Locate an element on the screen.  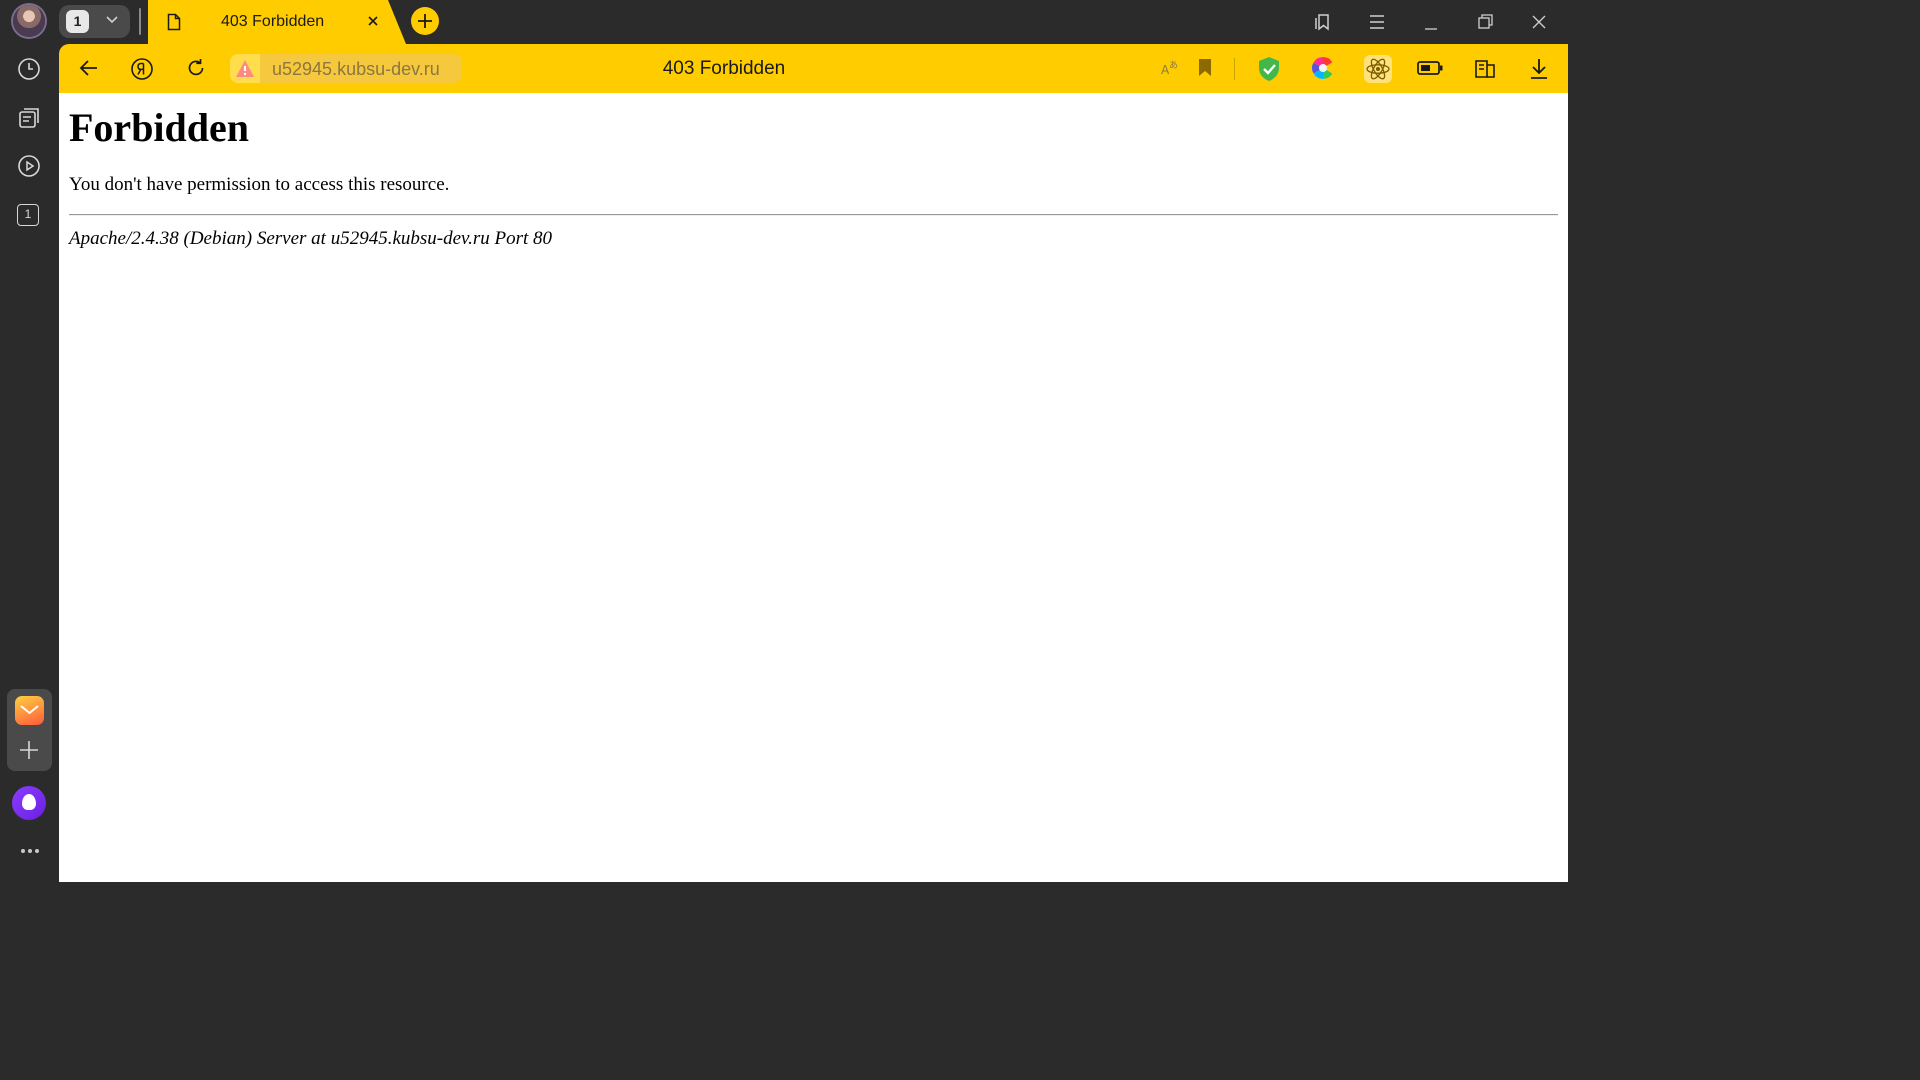
history-icon is located at coordinates (29, 69).